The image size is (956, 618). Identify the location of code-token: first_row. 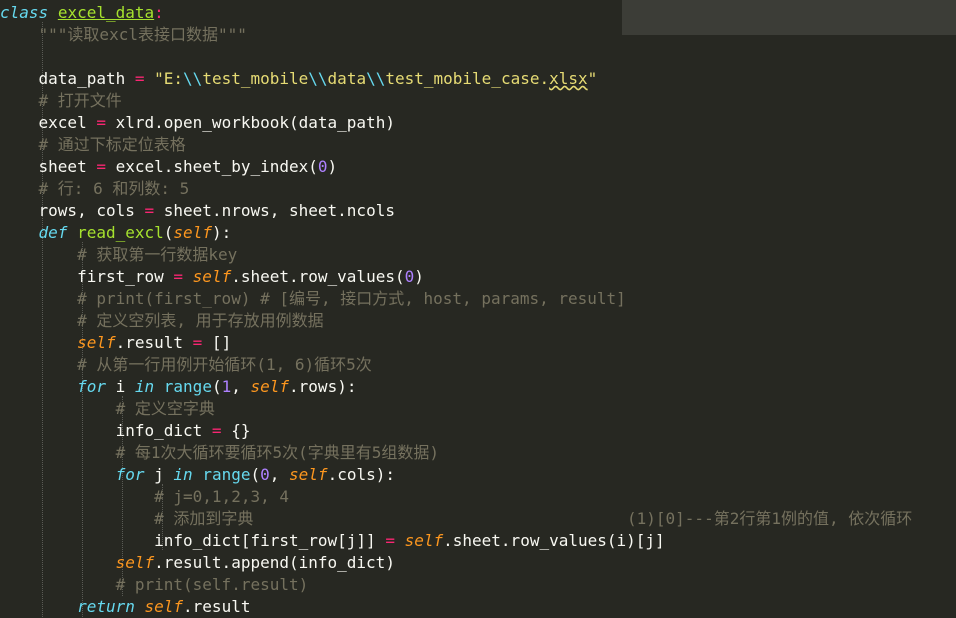
(87, 276).